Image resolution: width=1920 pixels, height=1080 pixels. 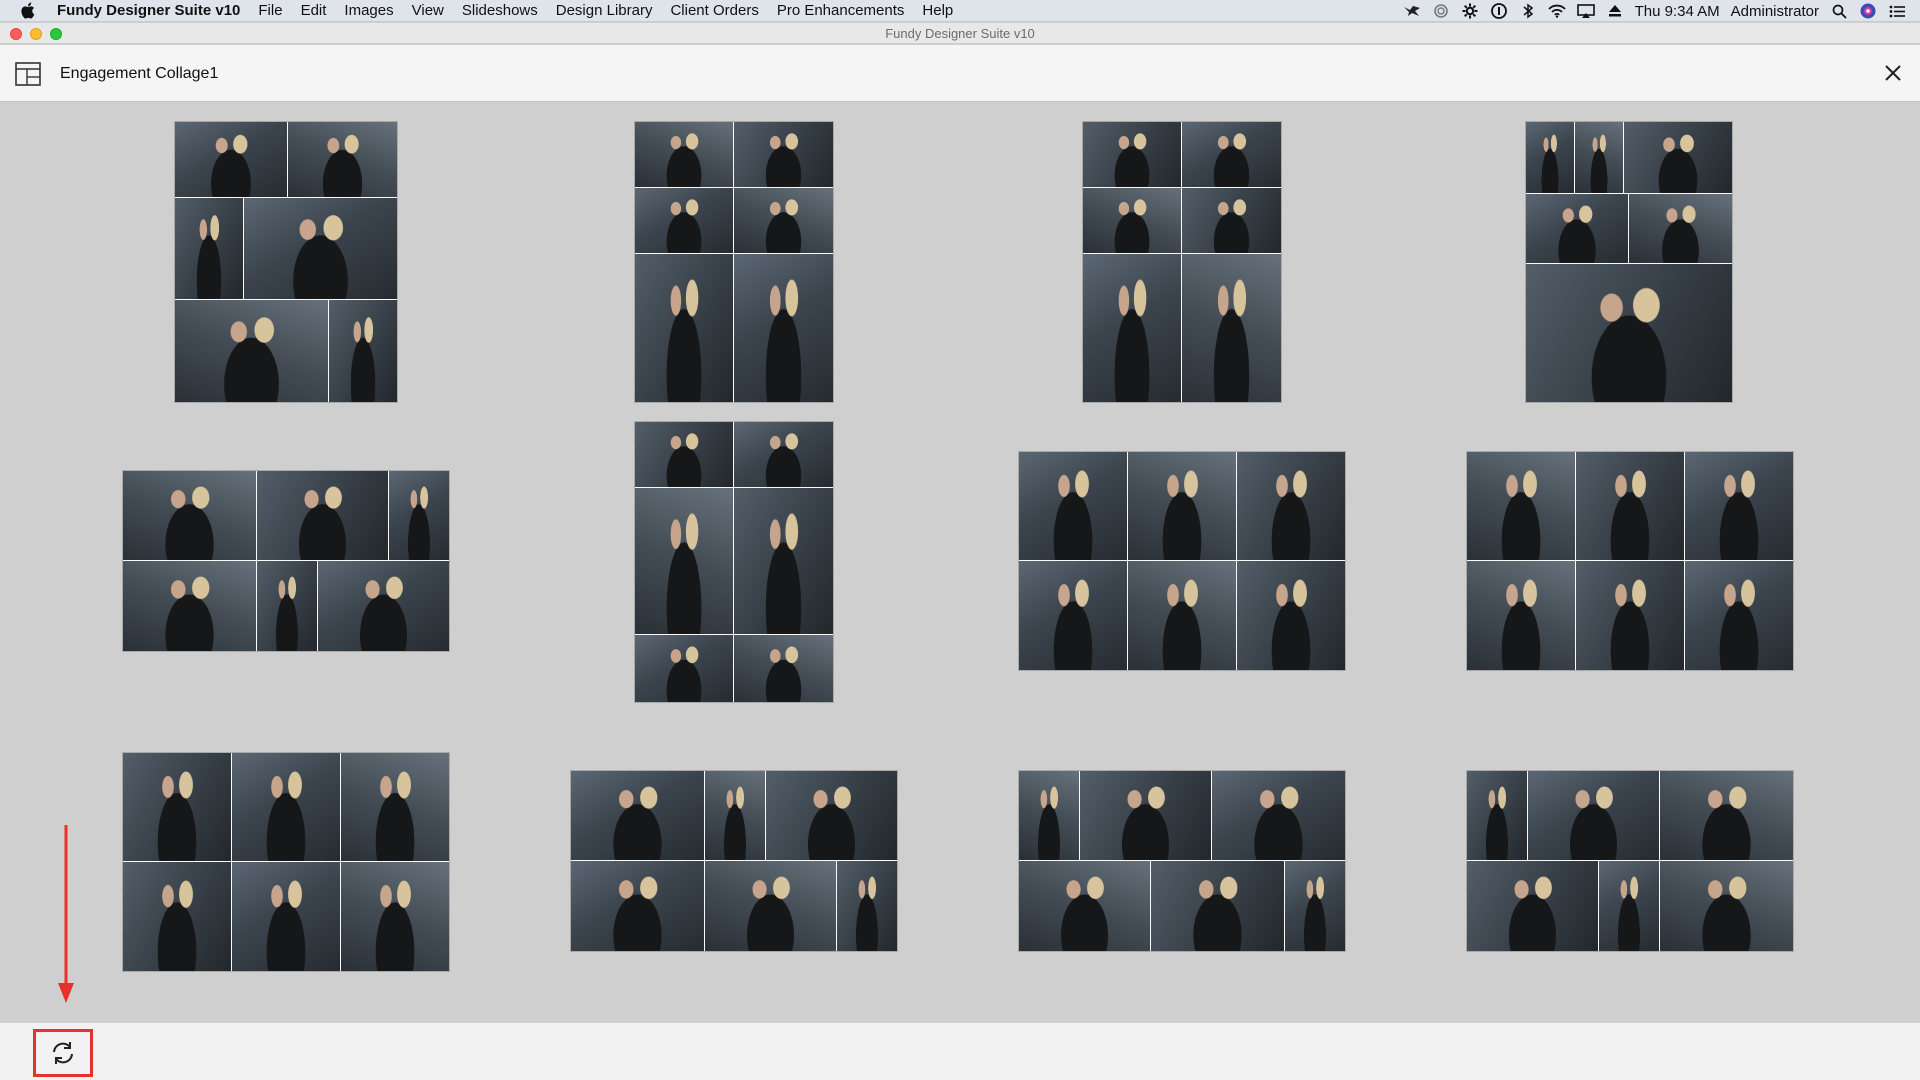 What do you see at coordinates (1839, 11) in the screenshot?
I see `spotlight-search-icon` at bounding box center [1839, 11].